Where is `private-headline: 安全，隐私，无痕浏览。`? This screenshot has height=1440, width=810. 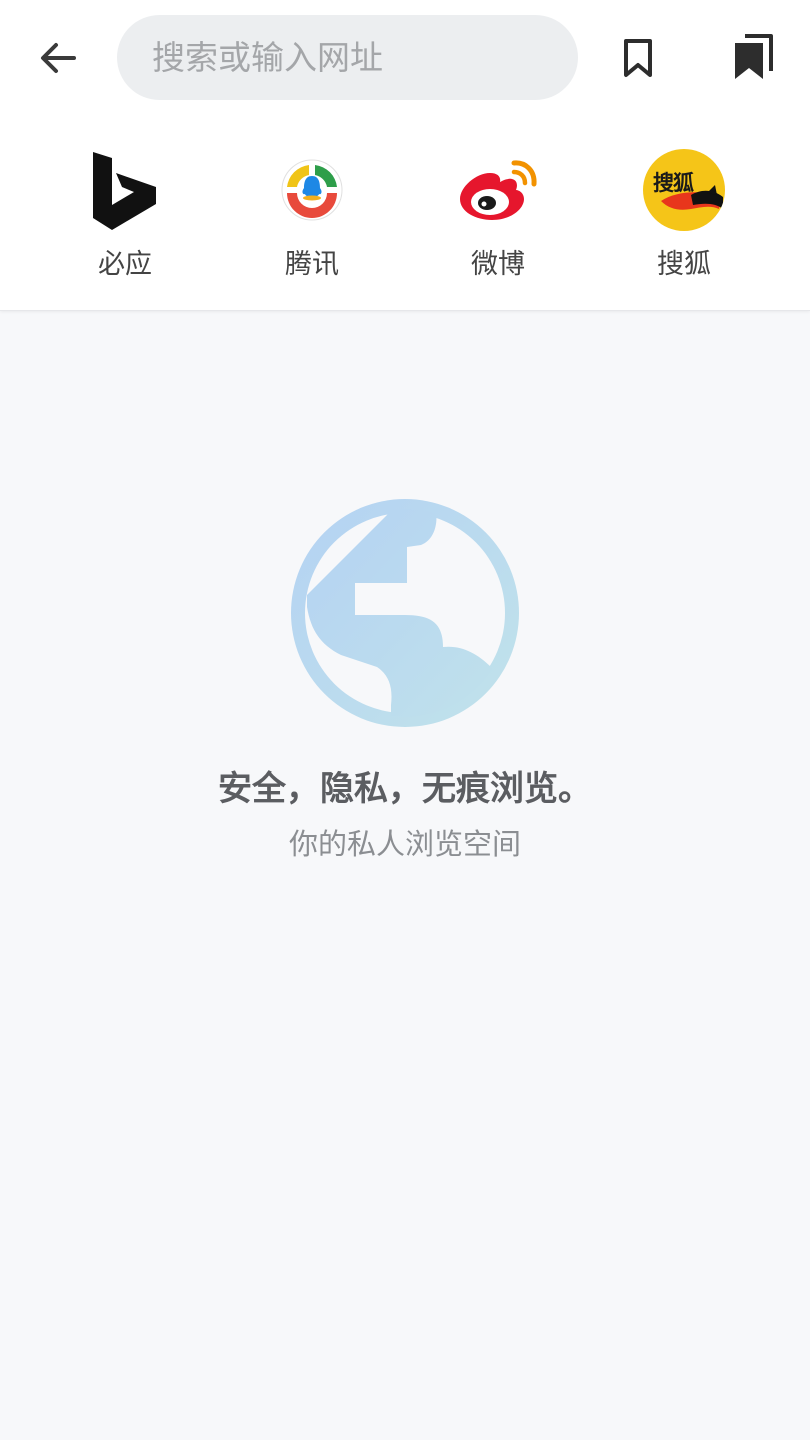
private-headline: 安全，隐私，无痕浏览。 is located at coordinates (405, 789).